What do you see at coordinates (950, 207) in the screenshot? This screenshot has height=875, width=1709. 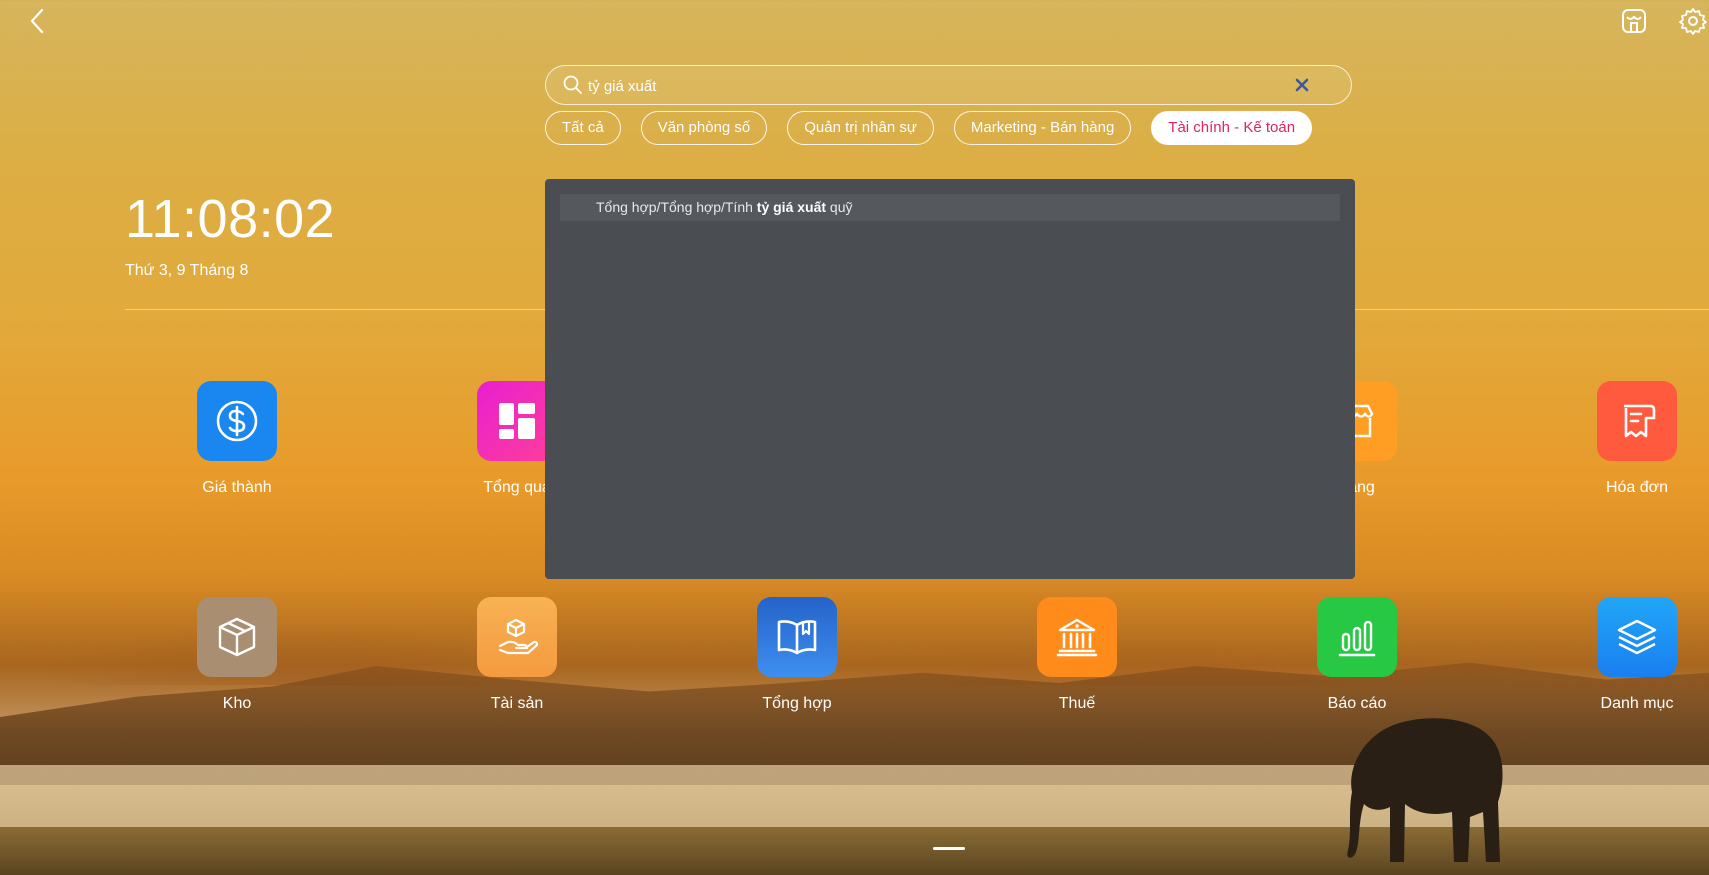 I see `search-result-item: Tổng hợp/Tổng hợp/Tính tỷ giá xuất quỹ` at bounding box center [950, 207].